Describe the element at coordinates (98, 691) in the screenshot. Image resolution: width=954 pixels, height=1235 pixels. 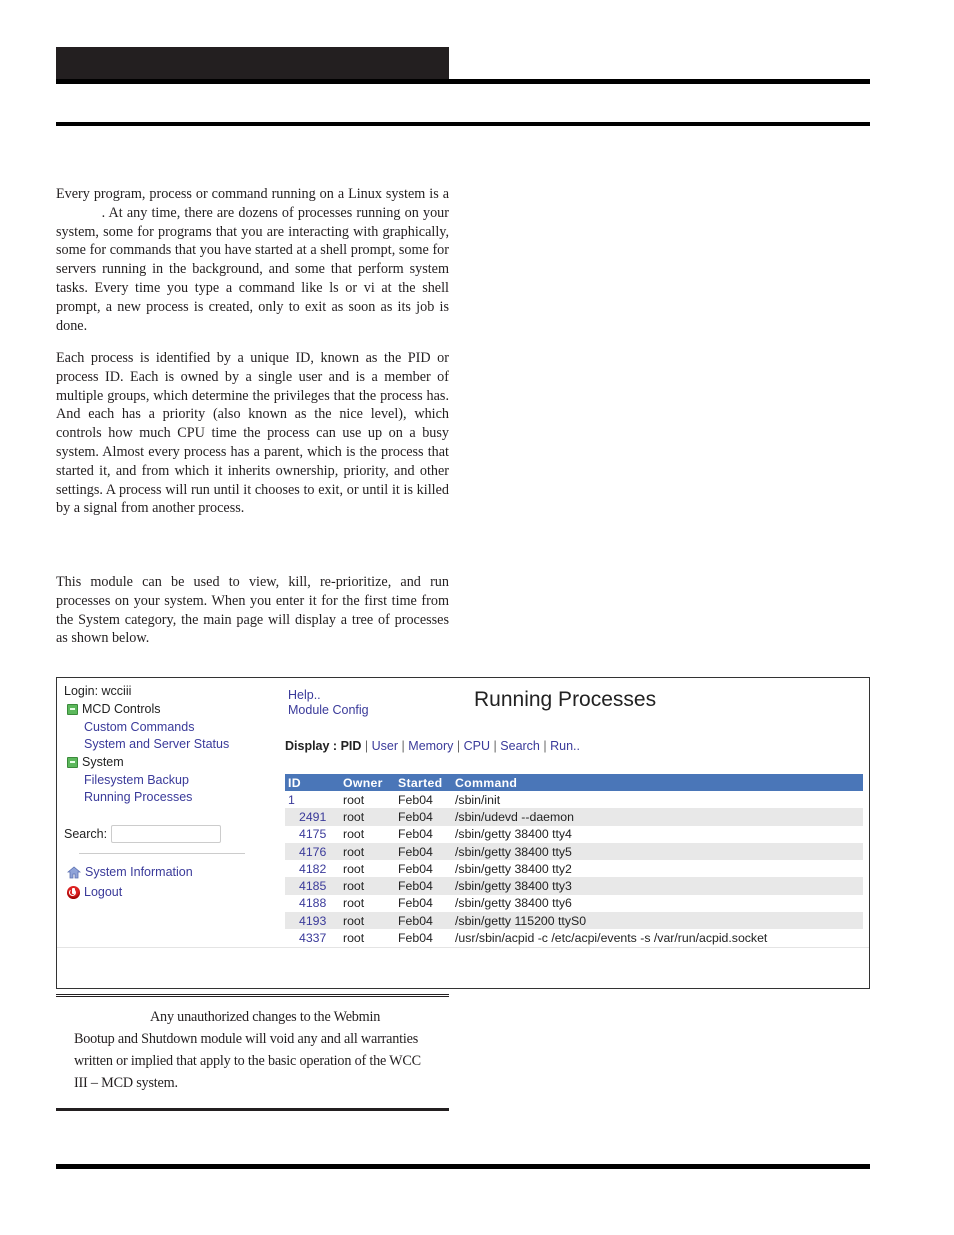
I see `login-label: Login: wcciii` at that location.